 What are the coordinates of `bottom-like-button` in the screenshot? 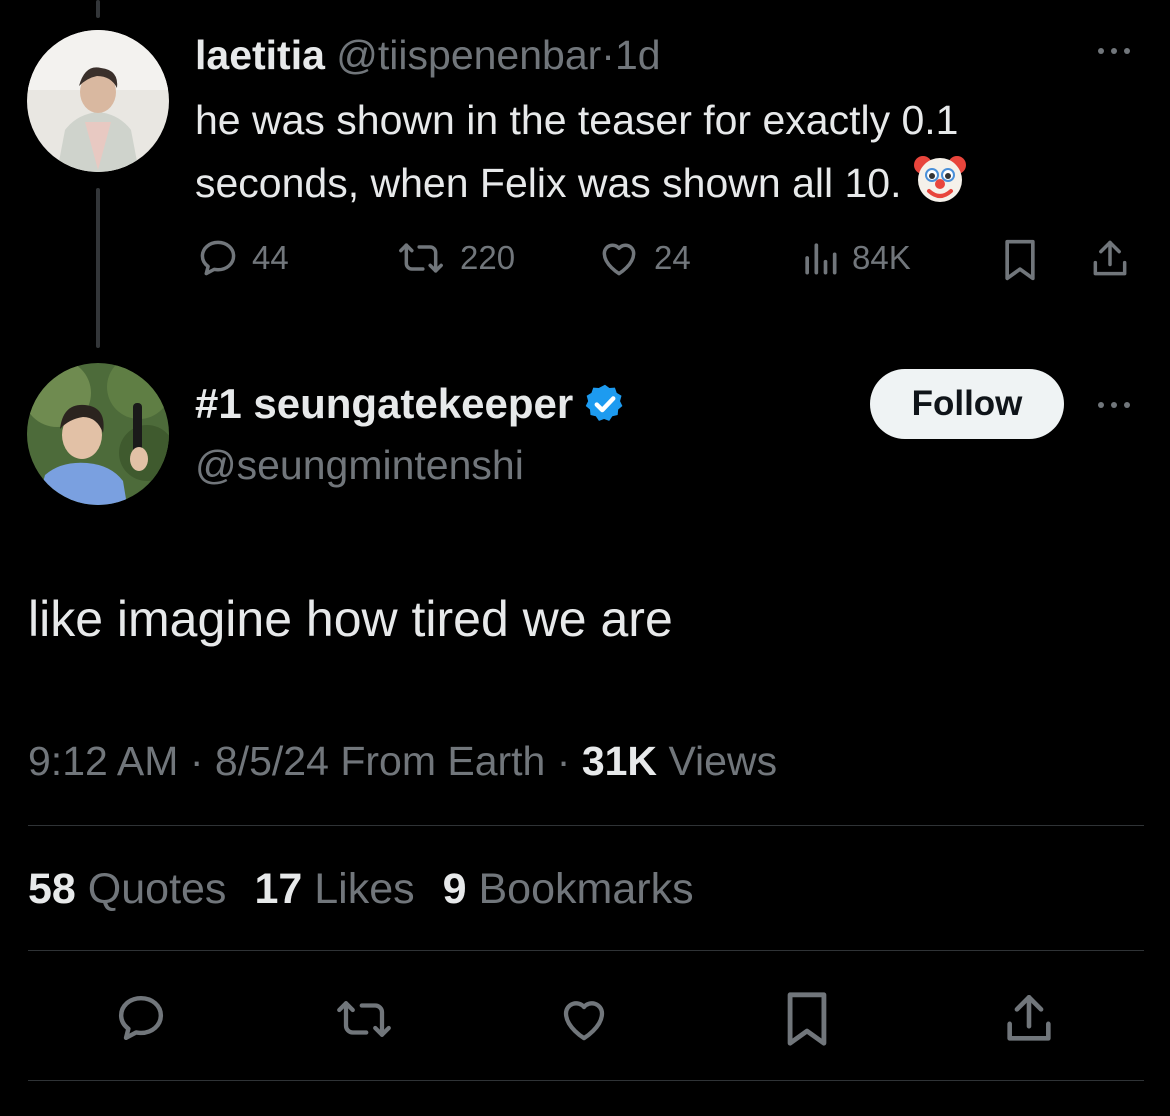 It's located at (584, 1021).